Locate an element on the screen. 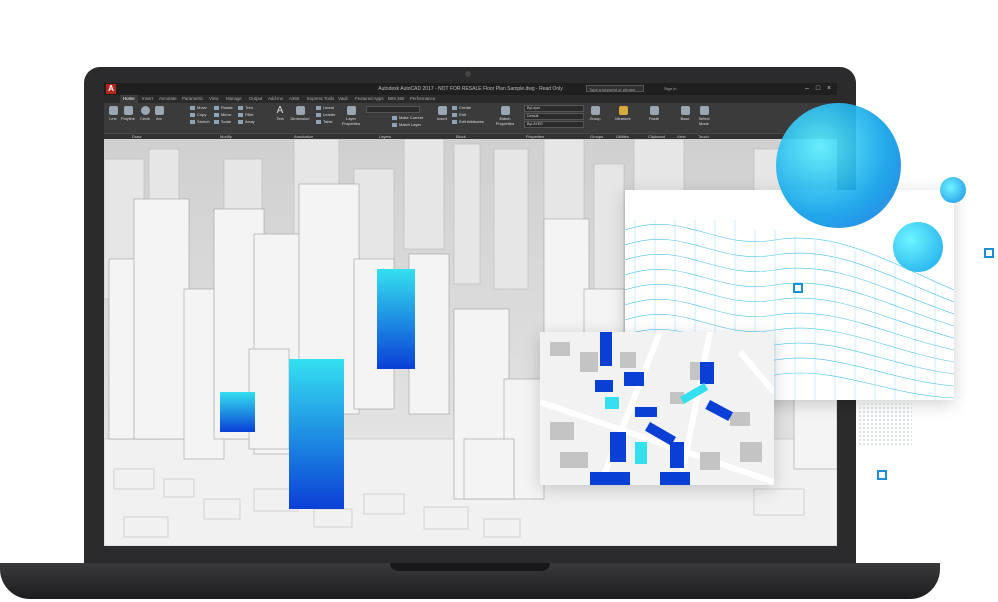 This screenshot has height=602, width=998. leader-button: Leader is located at coordinates (325, 115).